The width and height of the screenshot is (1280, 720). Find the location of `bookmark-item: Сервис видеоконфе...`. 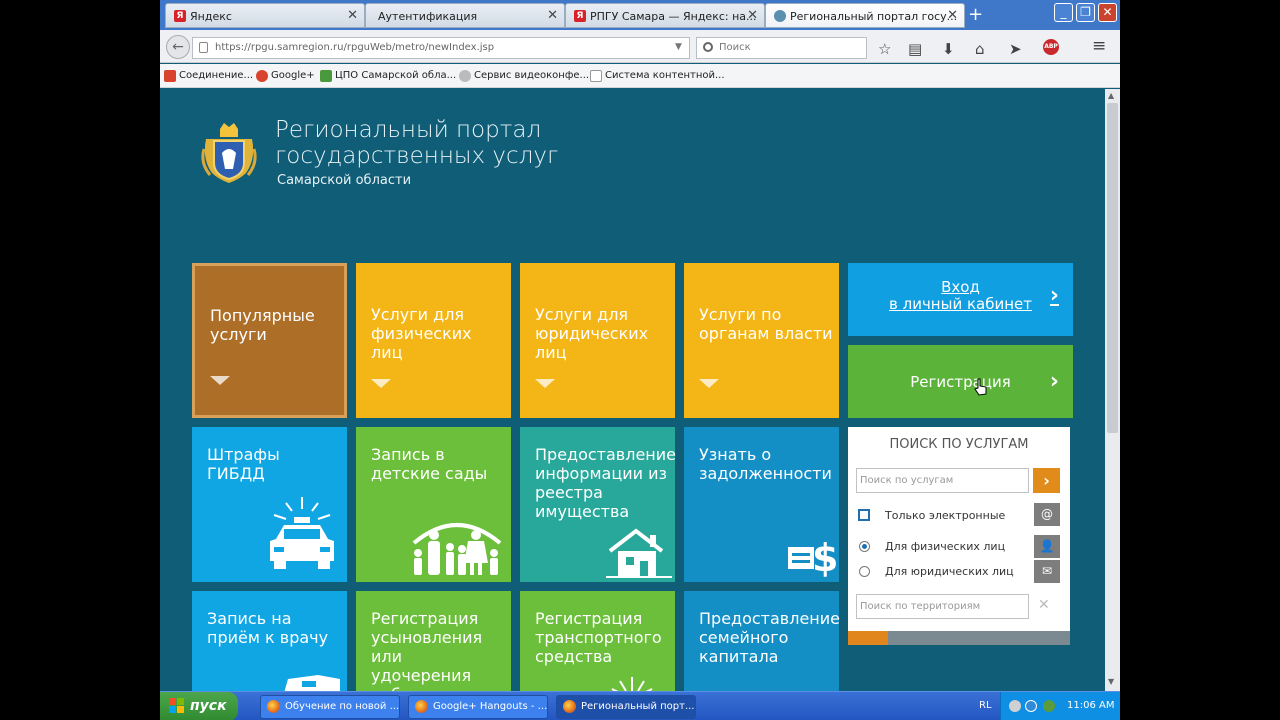

bookmark-item: Сервис видеоконфе... is located at coordinates (524, 76).